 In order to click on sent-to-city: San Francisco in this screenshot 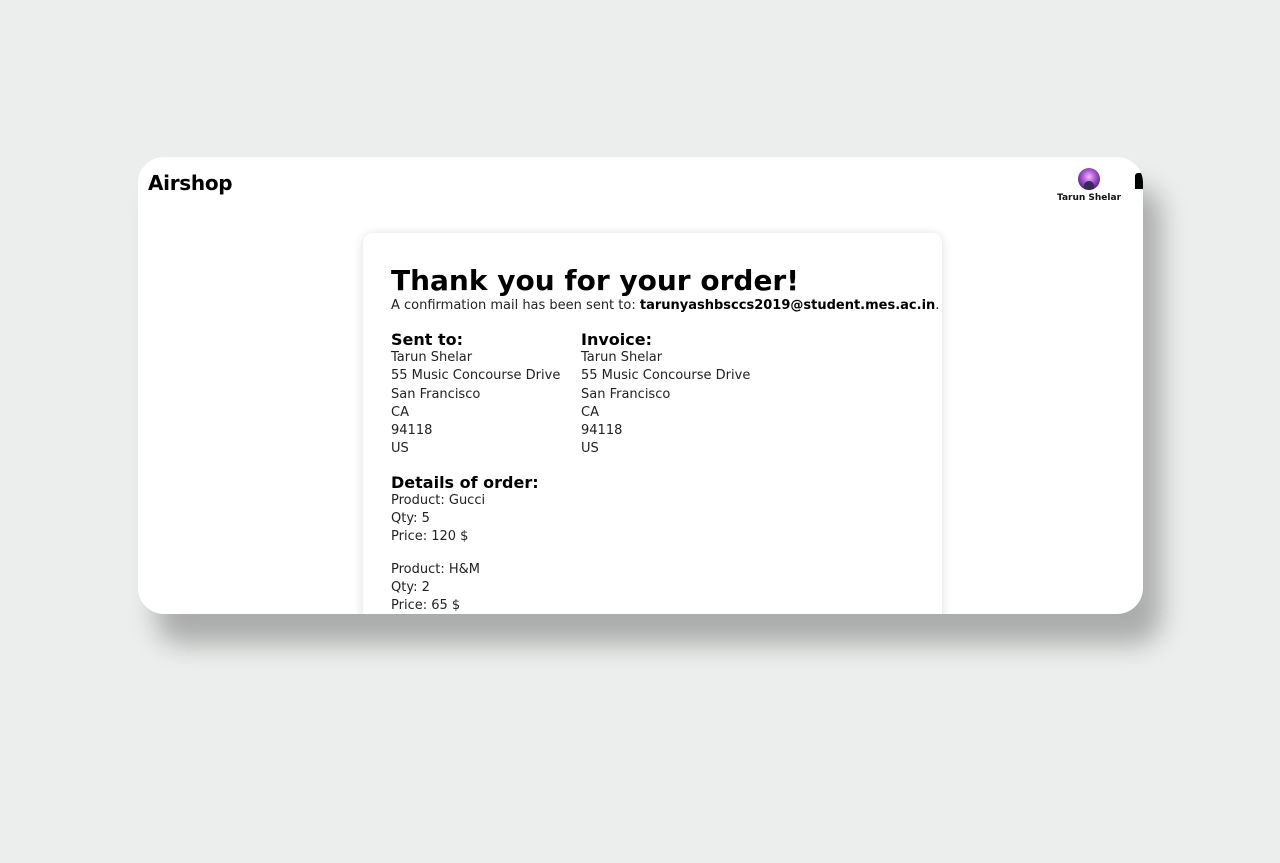, I will do `click(436, 394)`.